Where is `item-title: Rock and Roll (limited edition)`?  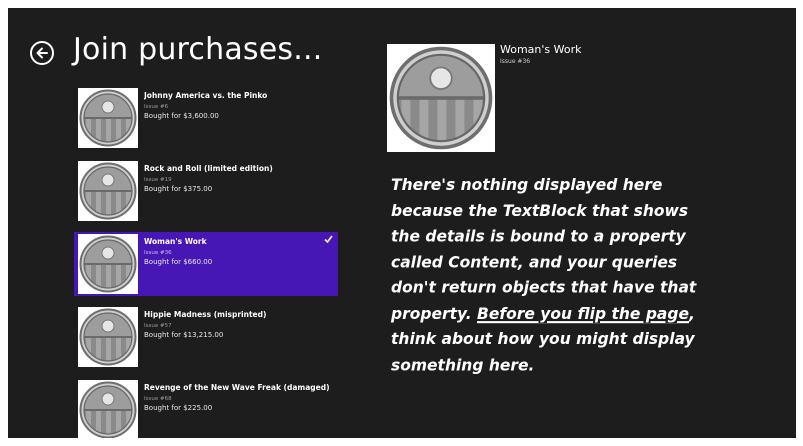 item-title: Rock and Roll (limited edition) is located at coordinates (208, 168).